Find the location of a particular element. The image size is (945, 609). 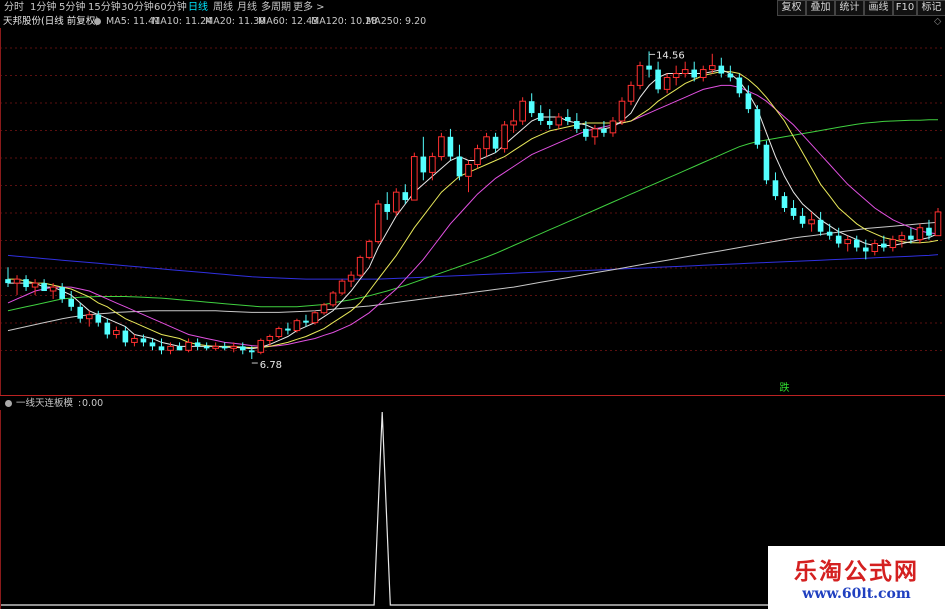

period-tab-daily: 日线 is located at coordinates (198, 7).